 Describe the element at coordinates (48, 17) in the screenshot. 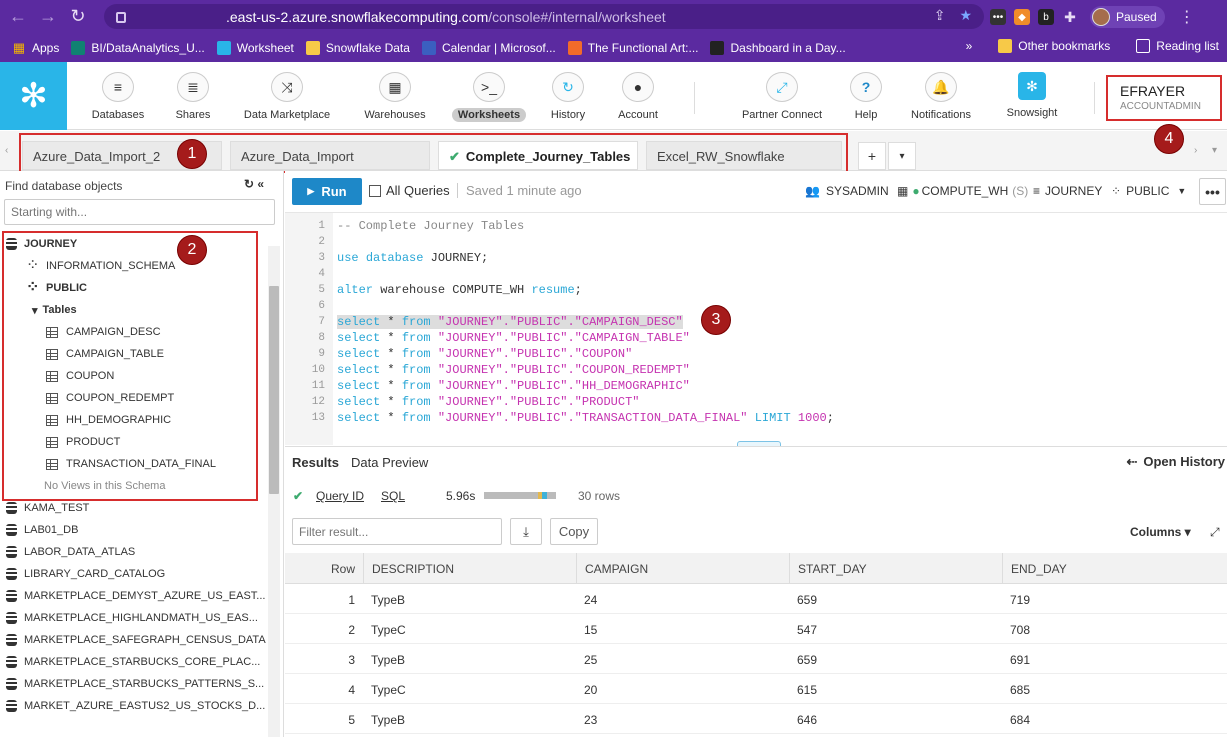

I see `forward-arrow-icon: →` at that location.